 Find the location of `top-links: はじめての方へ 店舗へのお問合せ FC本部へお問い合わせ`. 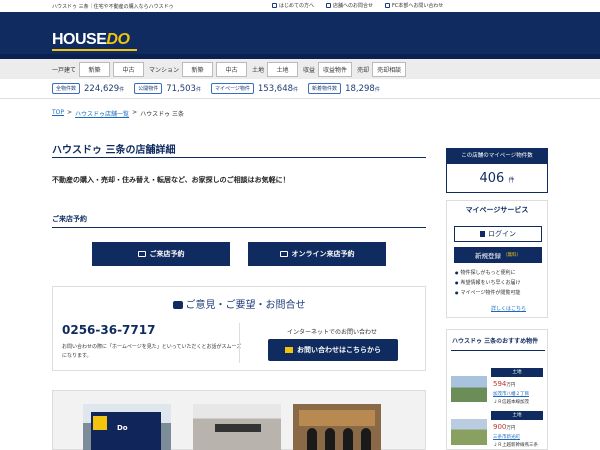

top-links: はじめての方へ 店舗へのお問合せ FC本部へお問い合わせ is located at coordinates (357, 5).